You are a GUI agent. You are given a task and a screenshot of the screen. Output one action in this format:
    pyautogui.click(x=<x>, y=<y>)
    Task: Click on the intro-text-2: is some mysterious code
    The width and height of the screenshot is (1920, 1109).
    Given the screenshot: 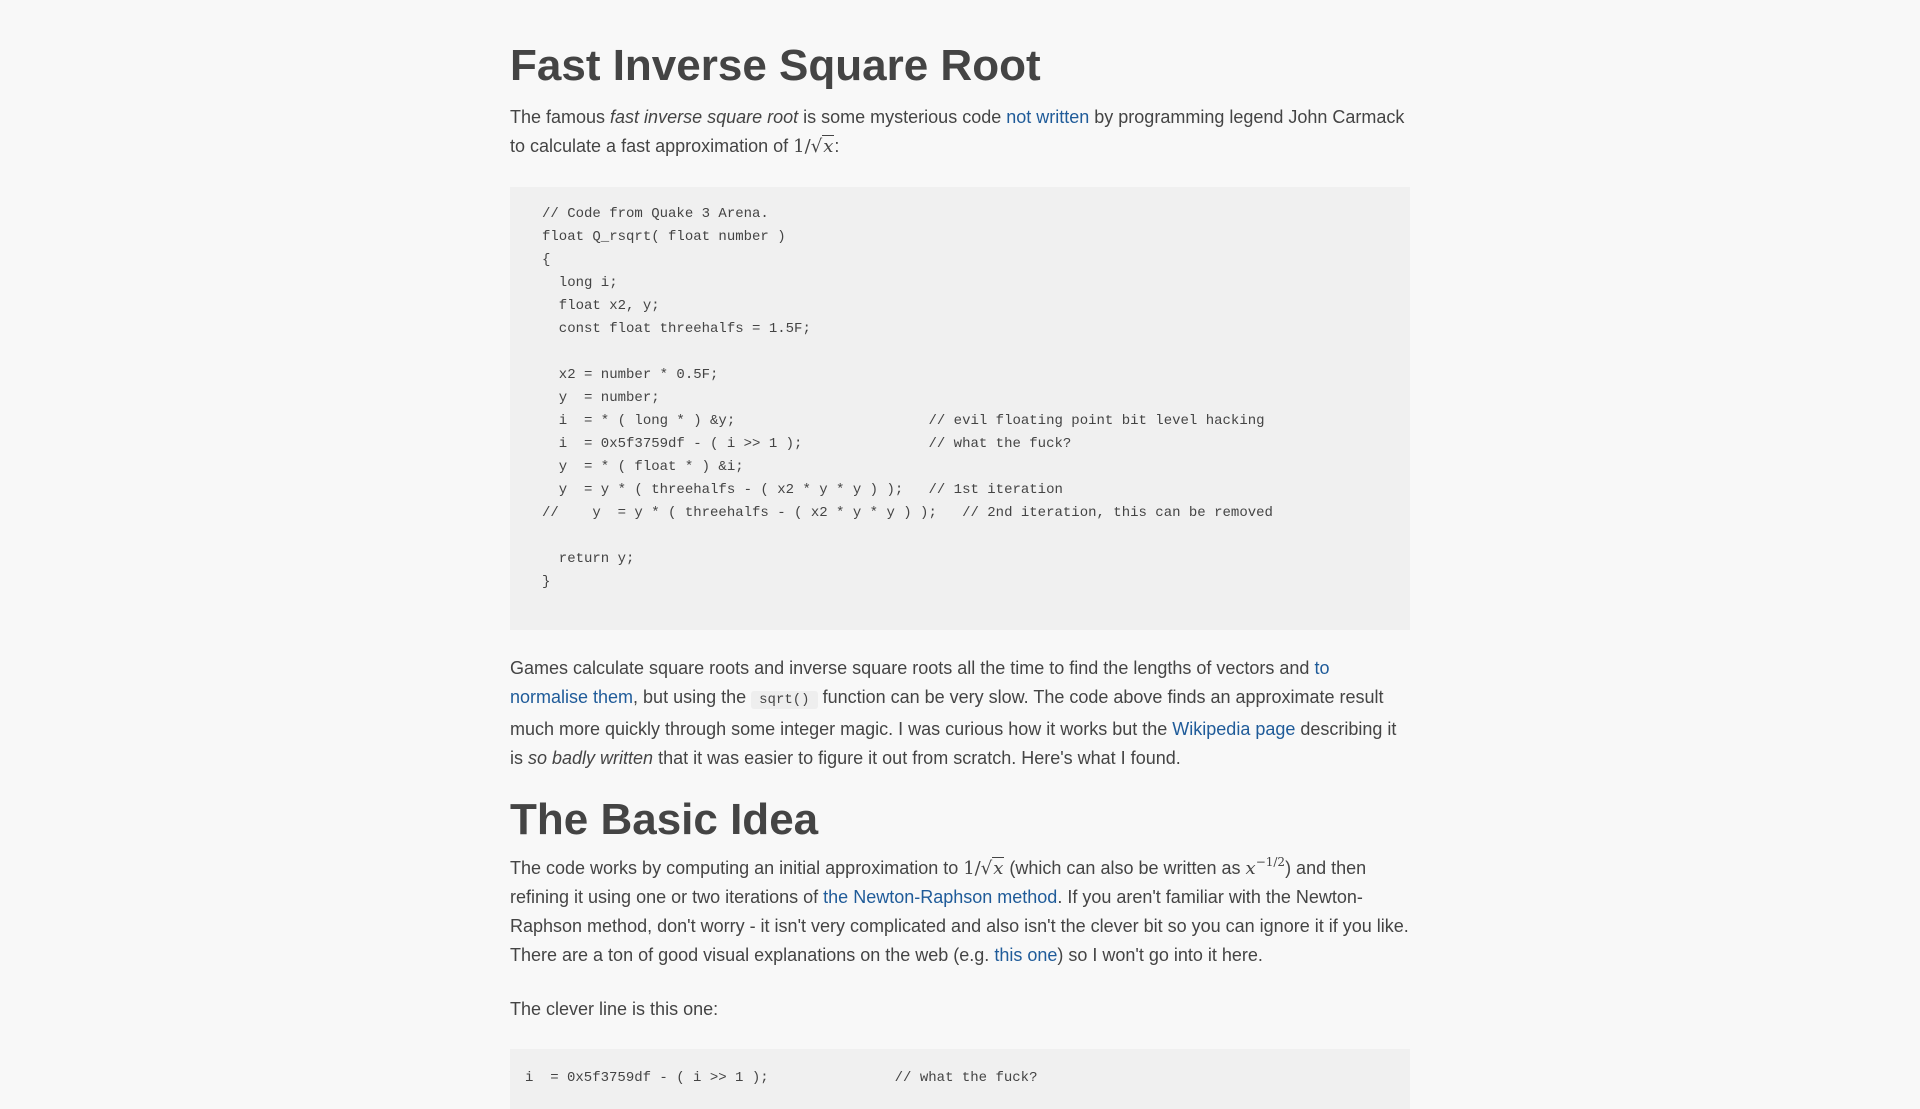 What is the action you would take?
    pyautogui.click(x=902, y=117)
    